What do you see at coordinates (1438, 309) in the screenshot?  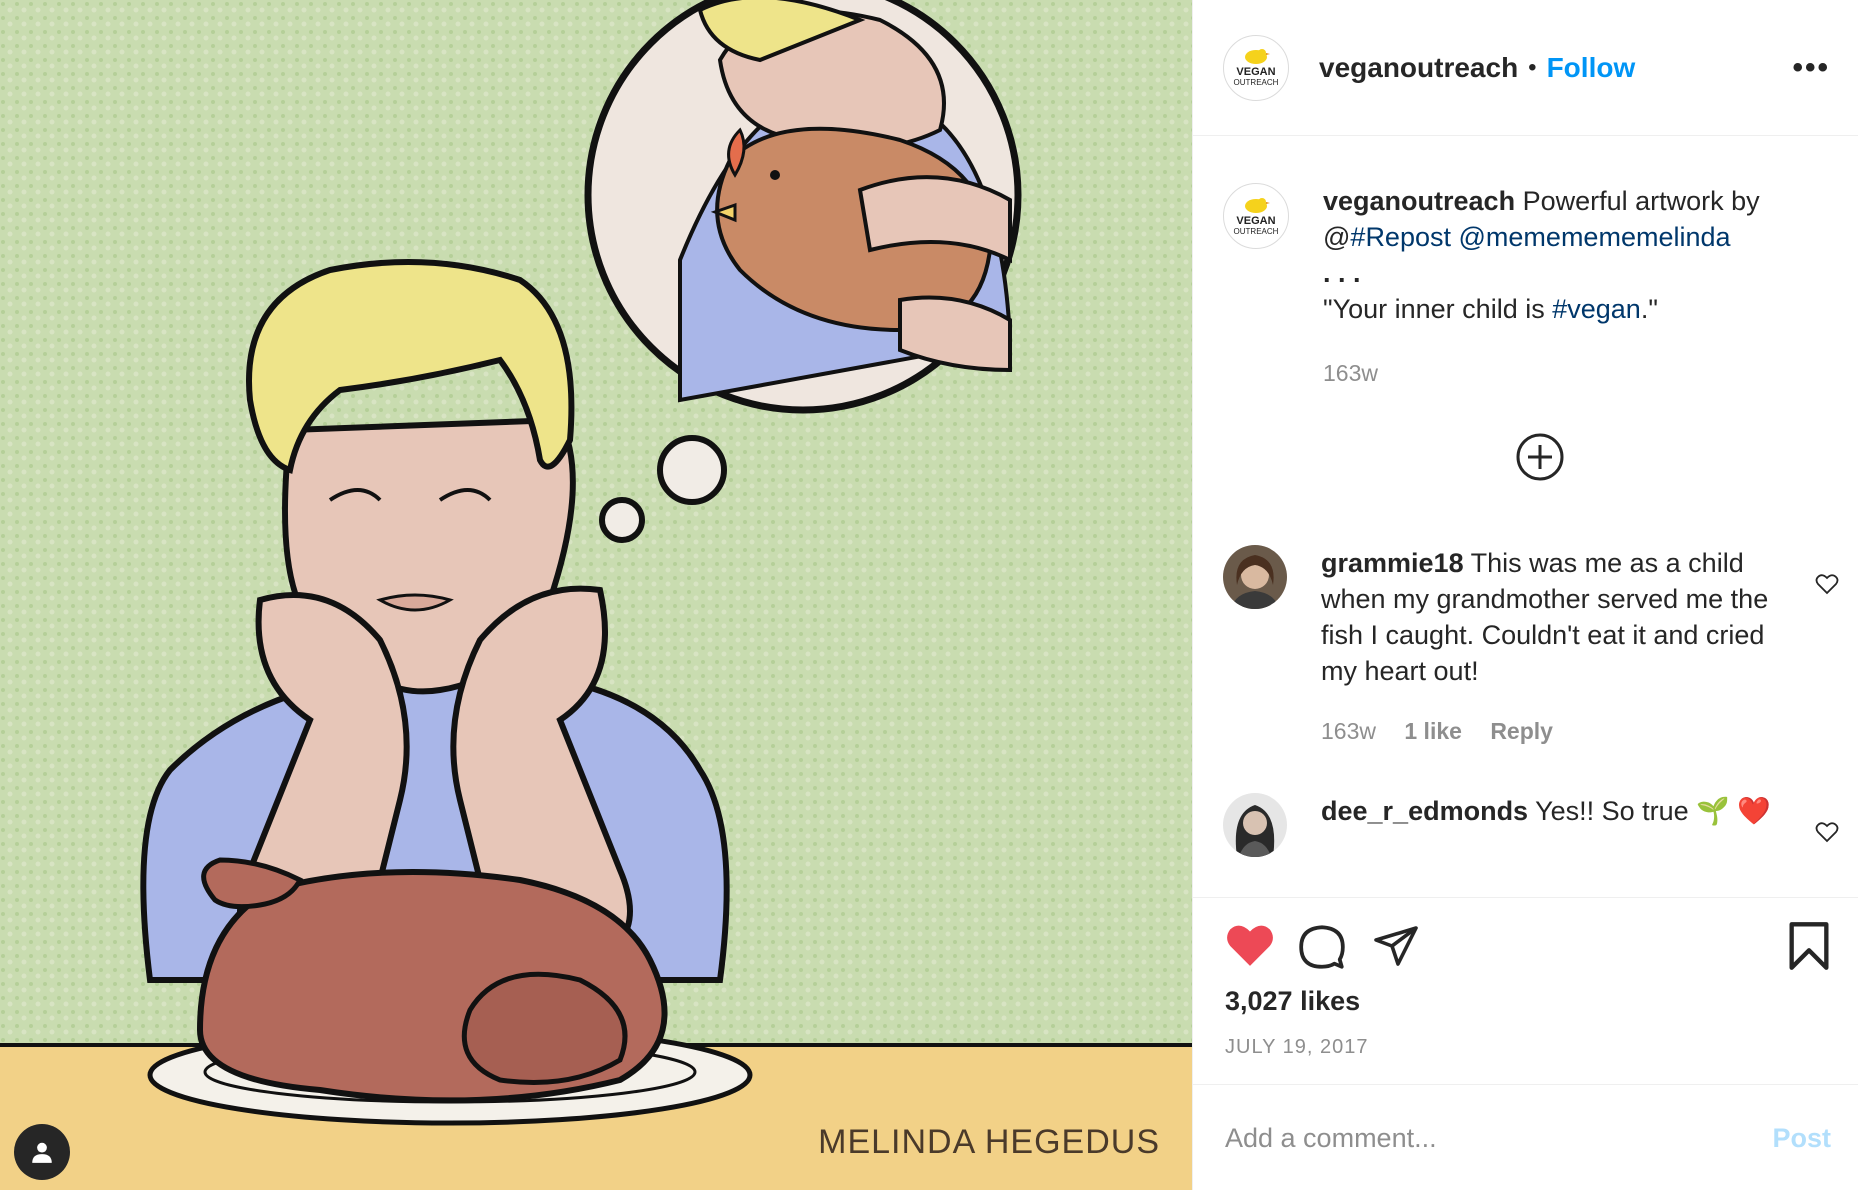 I see `caption-quote-start: "Your inner child is` at bounding box center [1438, 309].